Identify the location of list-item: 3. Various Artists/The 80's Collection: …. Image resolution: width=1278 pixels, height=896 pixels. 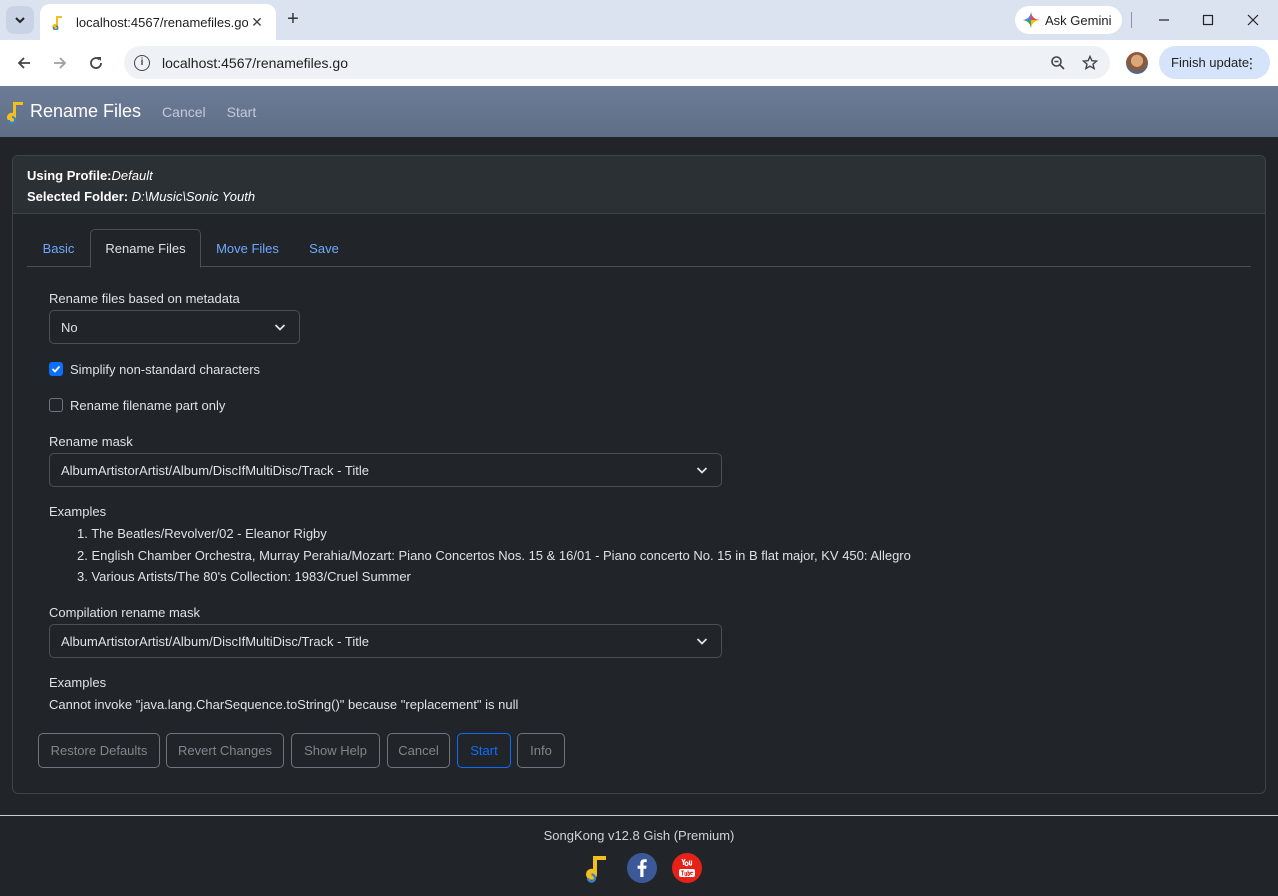
(244, 576).